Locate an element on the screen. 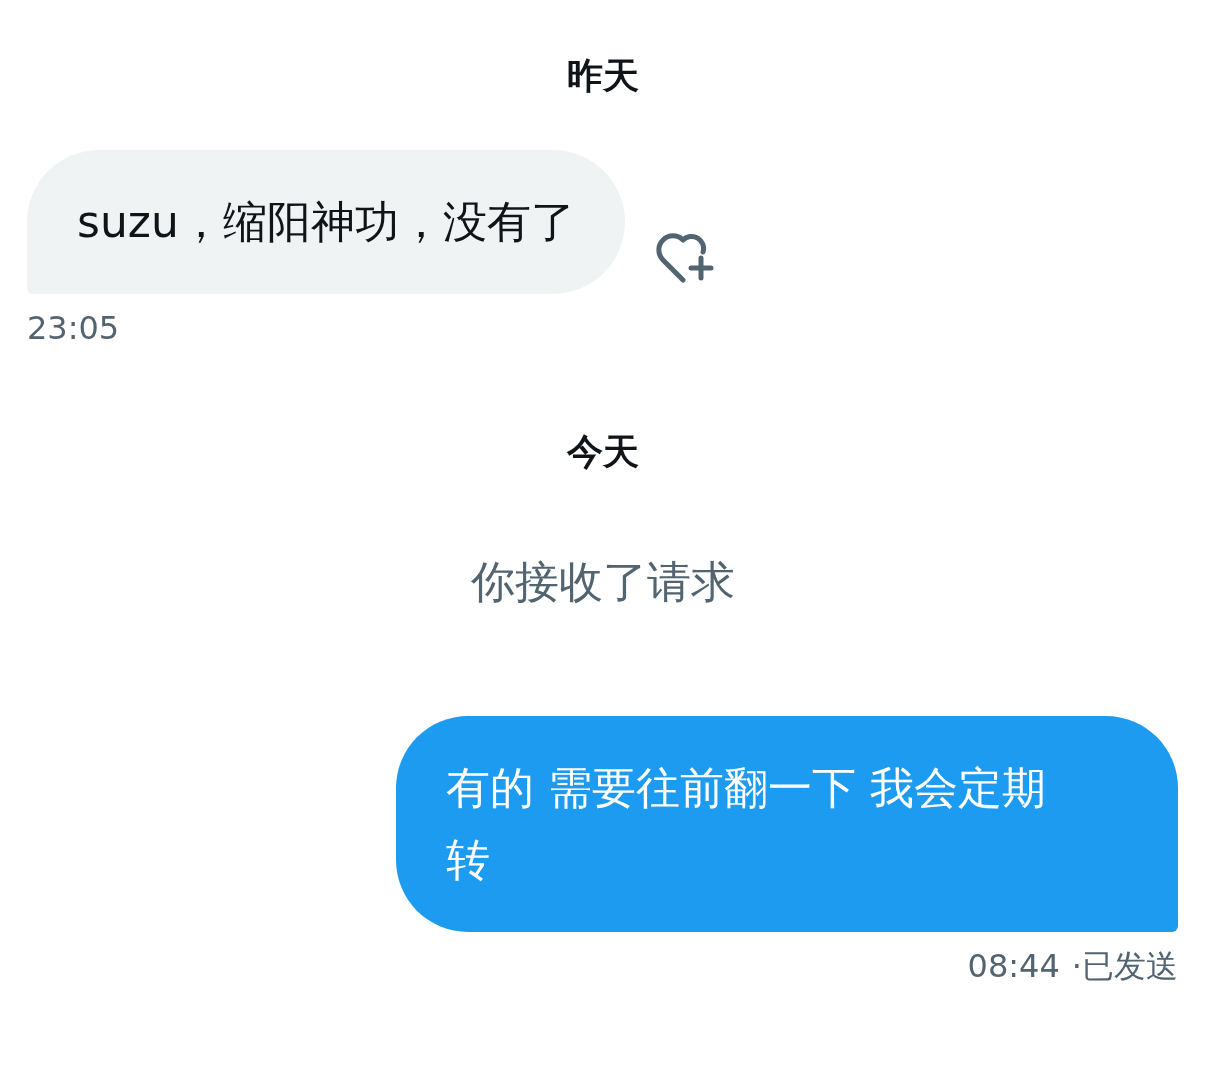 This screenshot has width=1205, height=1078. message-bubble: 有的 需要往前翻一下 我会定期转 is located at coordinates (787, 824).